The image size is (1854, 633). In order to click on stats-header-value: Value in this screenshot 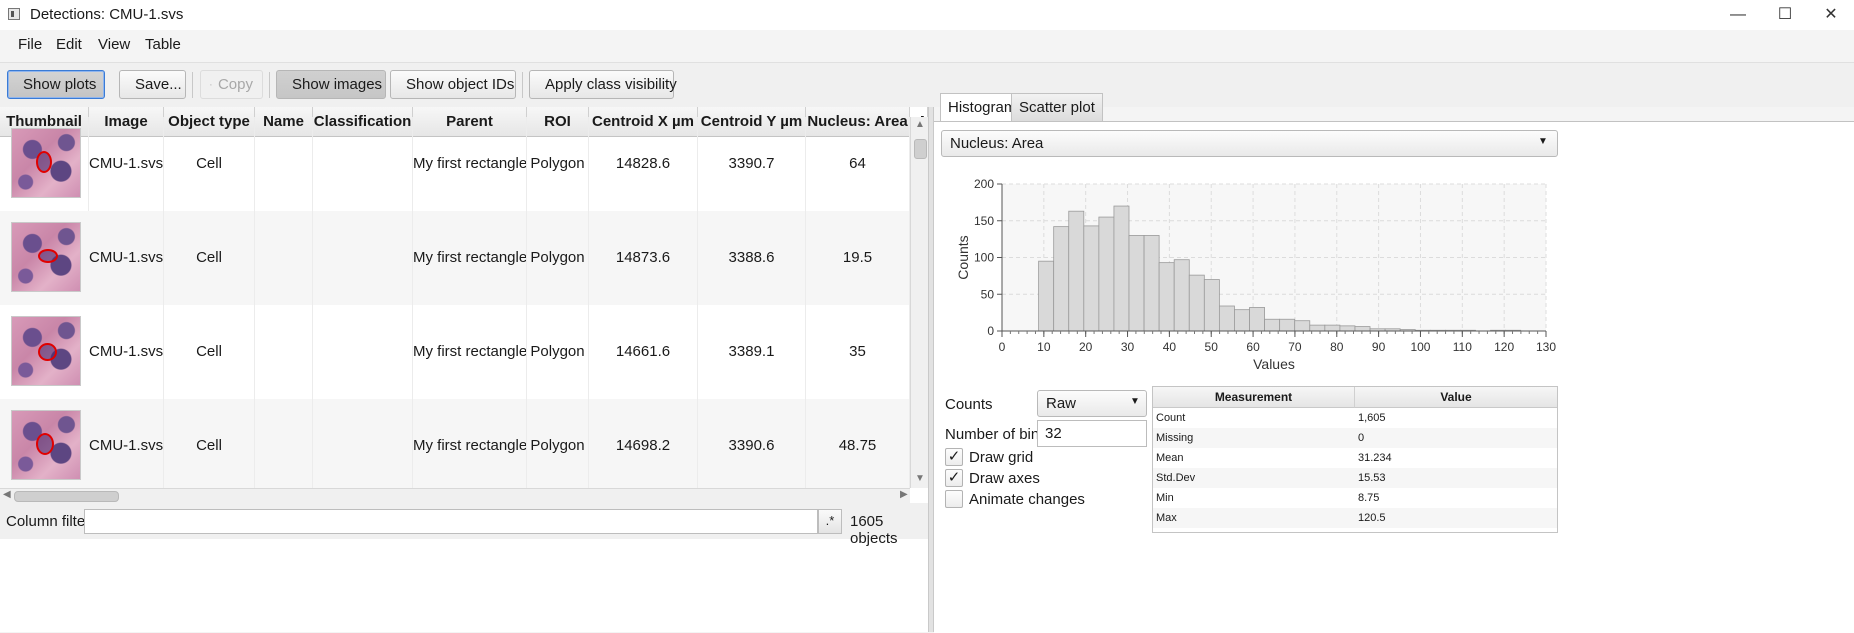, I will do `click(1456, 397)`.